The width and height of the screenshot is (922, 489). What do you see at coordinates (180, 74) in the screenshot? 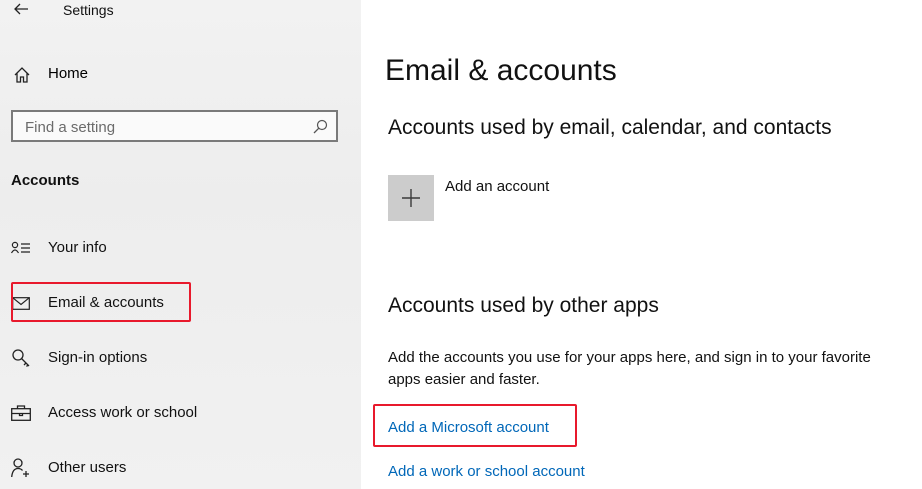
I see `nav-home: Home` at bounding box center [180, 74].